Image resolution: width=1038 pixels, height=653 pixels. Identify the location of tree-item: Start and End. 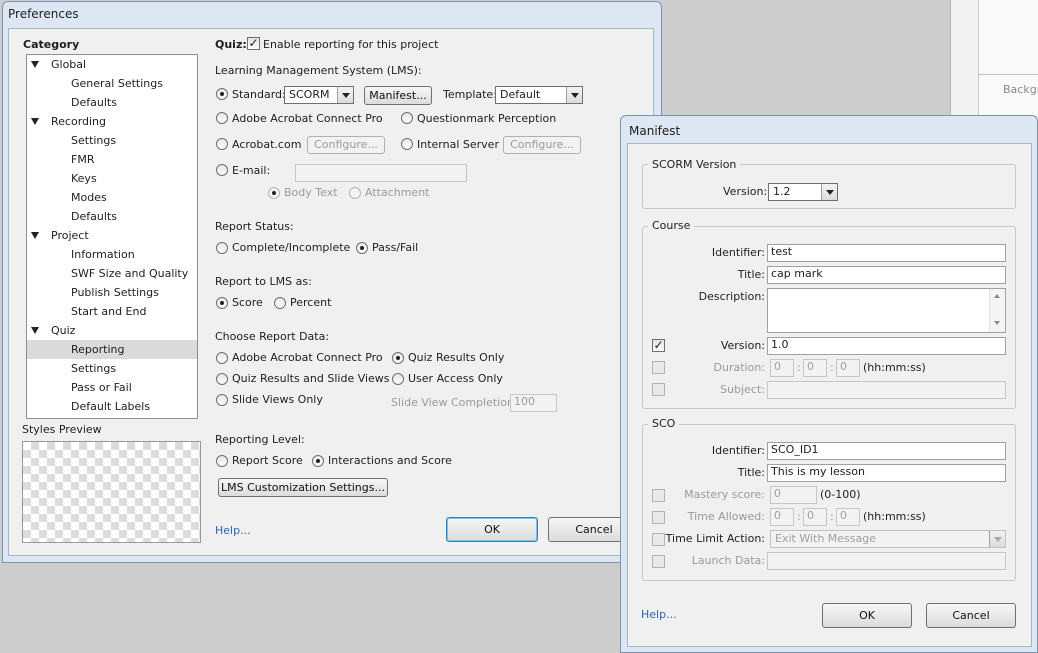
(112, 311).